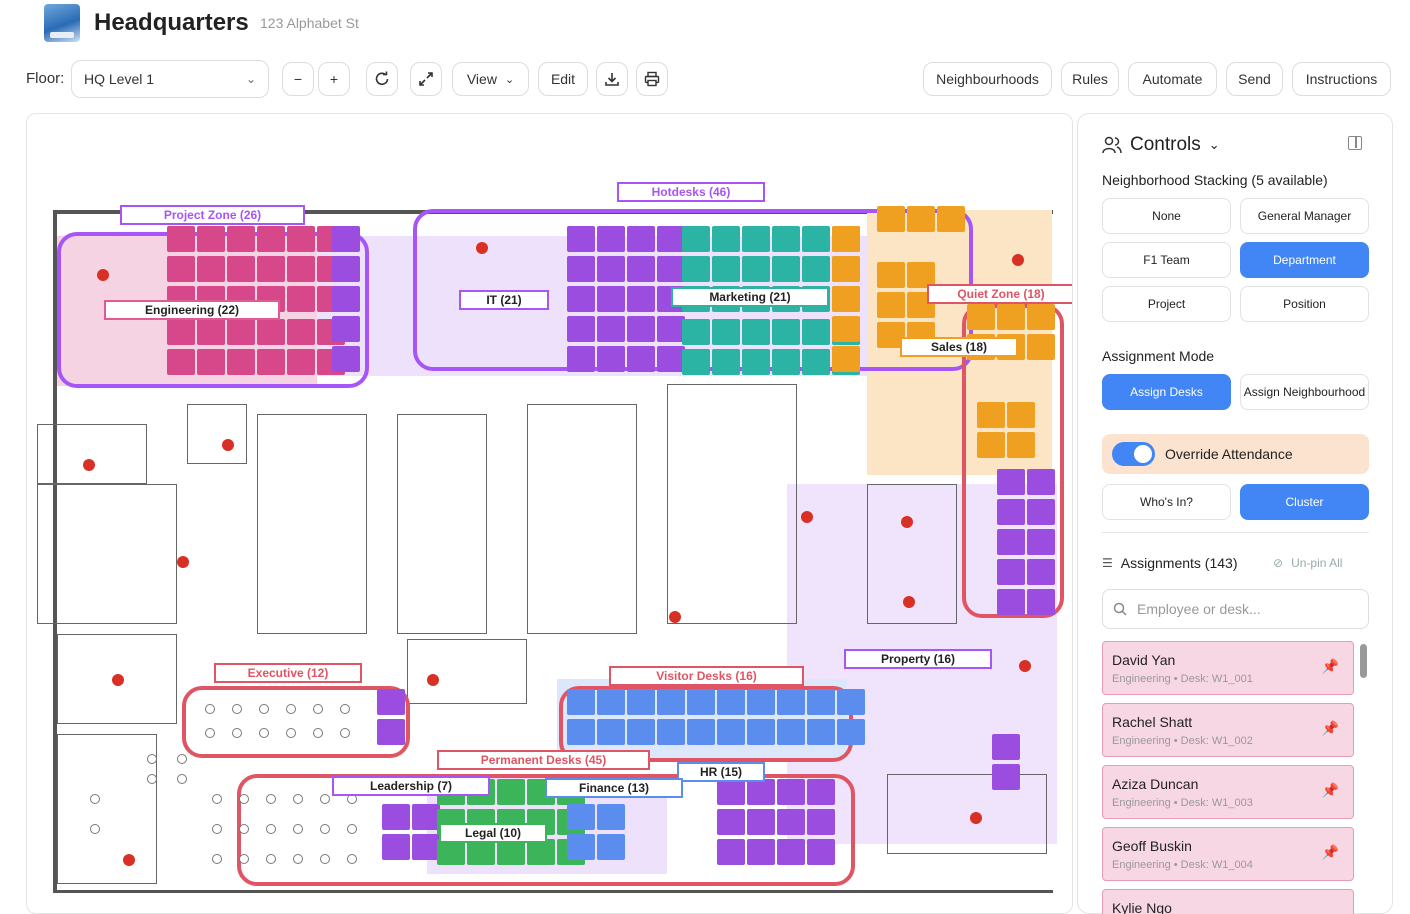 This screenshot has height=914, width=1410. Describe the element at coordinates (1166, 216) in the screenshot. I see `stacking-none-button: None` at that location.